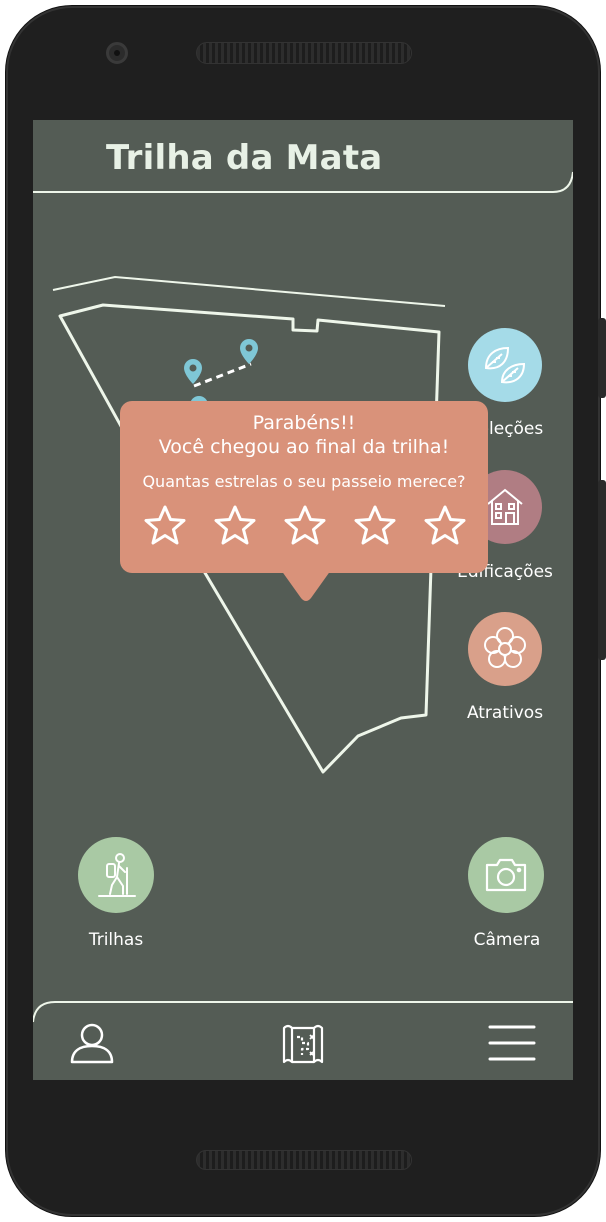  Describe the element at coordinates (602, 358) in the screenshot. I see `power-button` at that location.